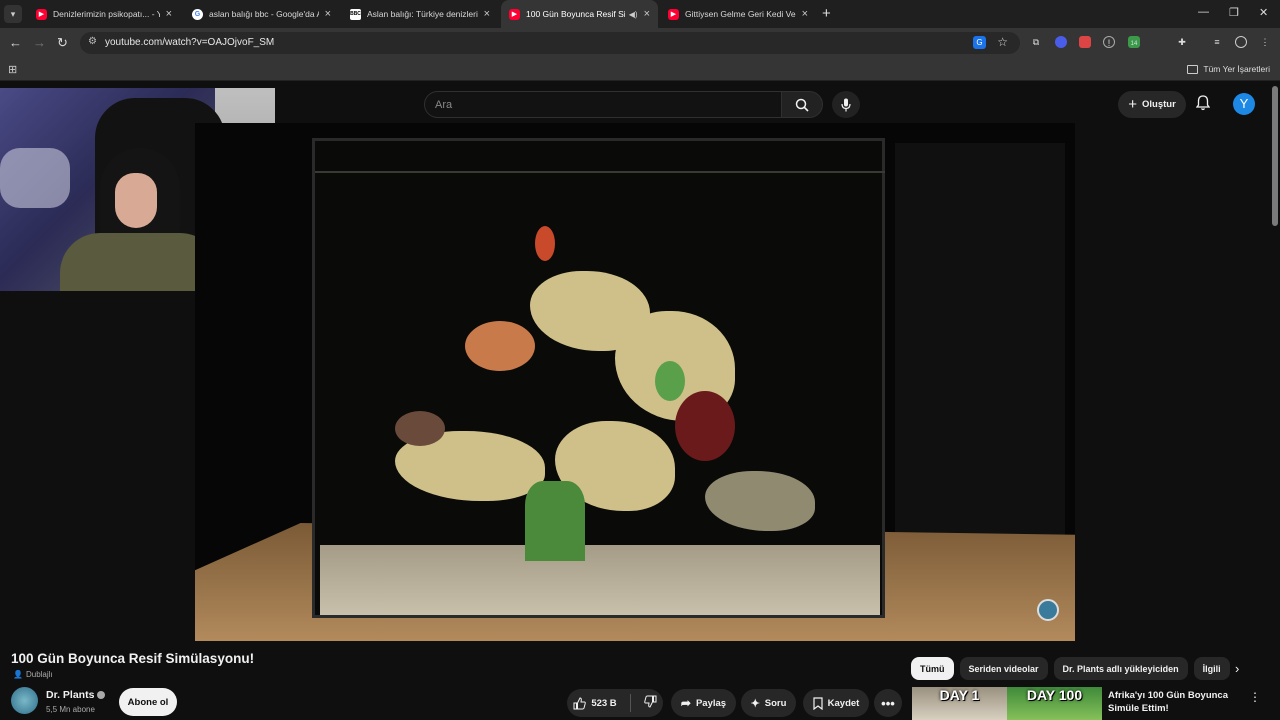  I want to click on tab-1: G aslan balığı bbc - Google'da Ara ×, so click(261, 14).